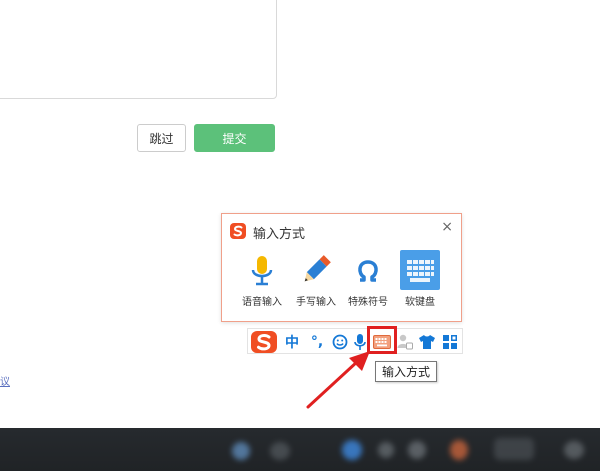 The height and width of the screenshot is (471, 600). Describe the element at coordinates (262, 270) in the screenshot. I see `microphone-icon` at that location.